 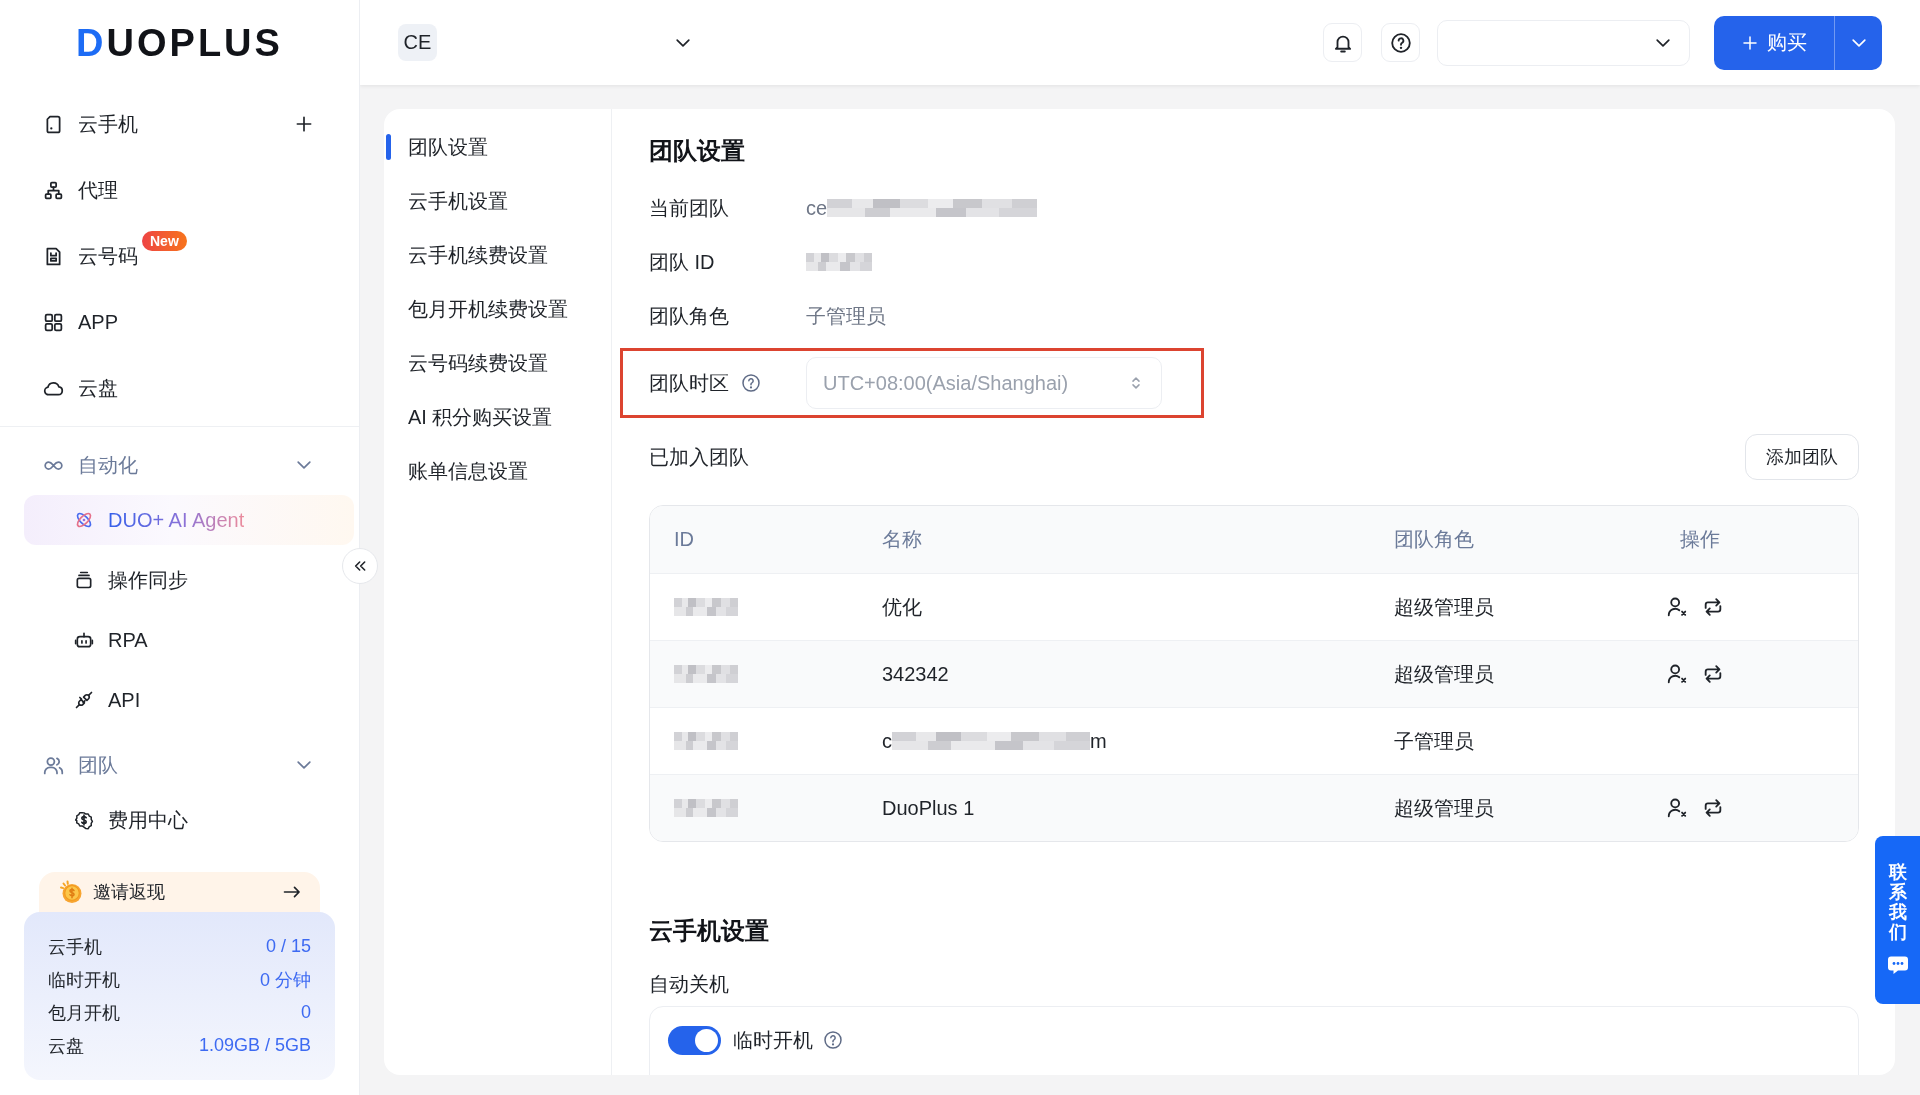 I want to click on column-header: 操作, so click(x=1700, y=539).